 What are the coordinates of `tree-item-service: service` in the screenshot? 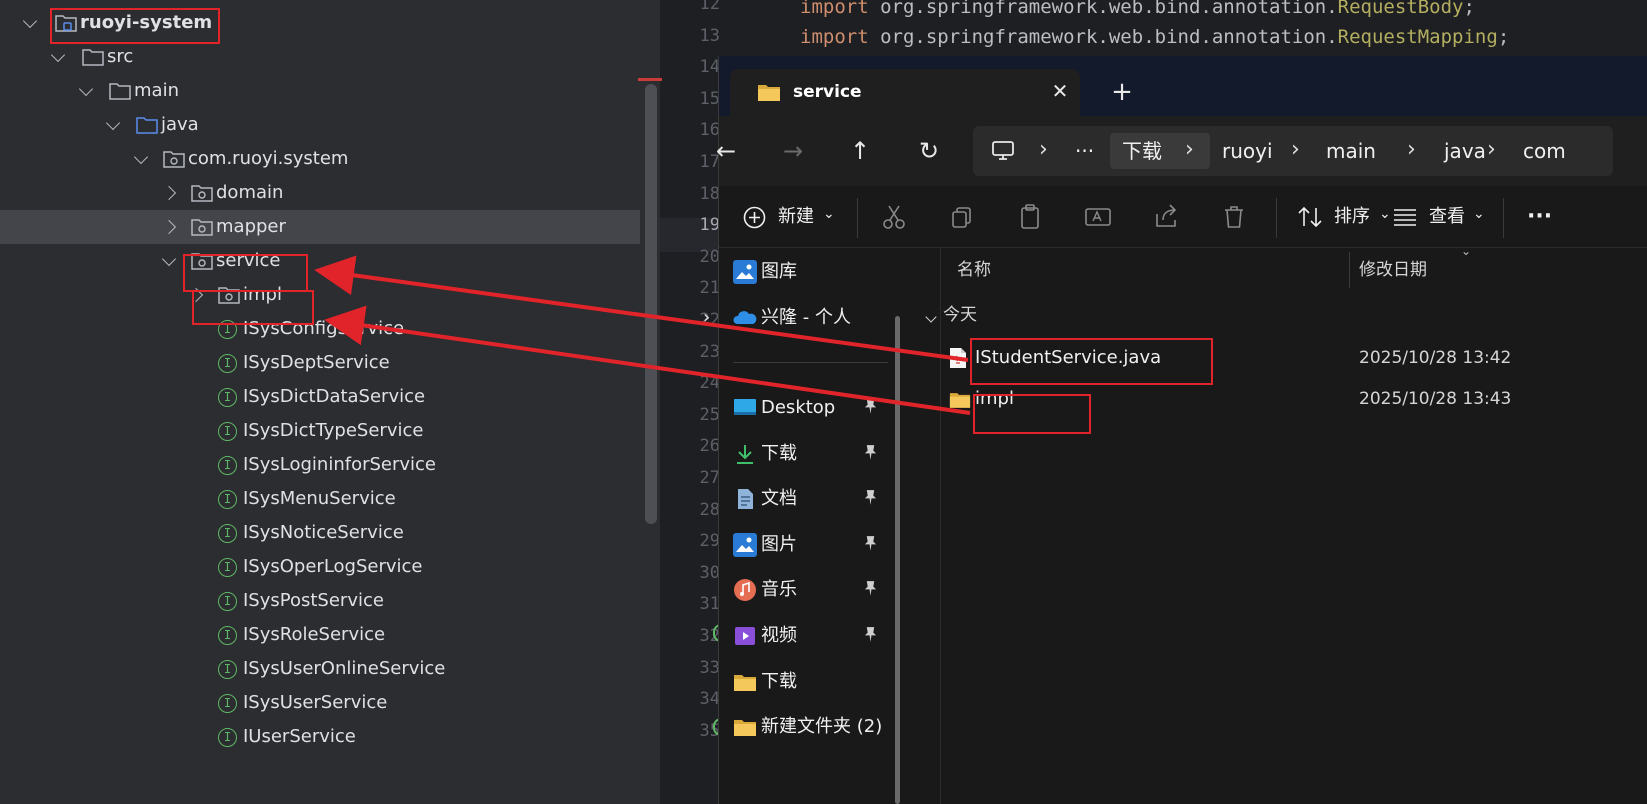 It's located at (320, 261).